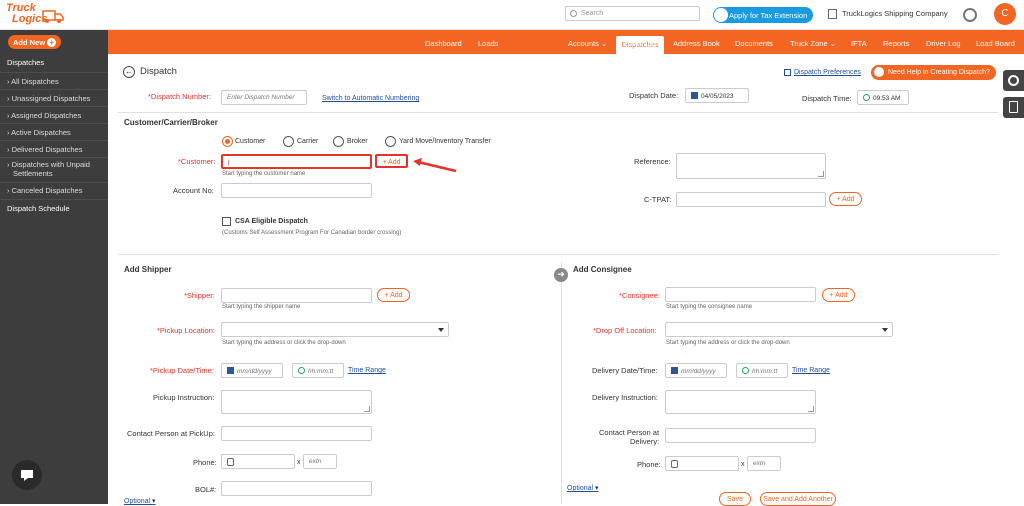  I want to click on company-switcher: TruckLogics Shipping Company, so click(888, 14).